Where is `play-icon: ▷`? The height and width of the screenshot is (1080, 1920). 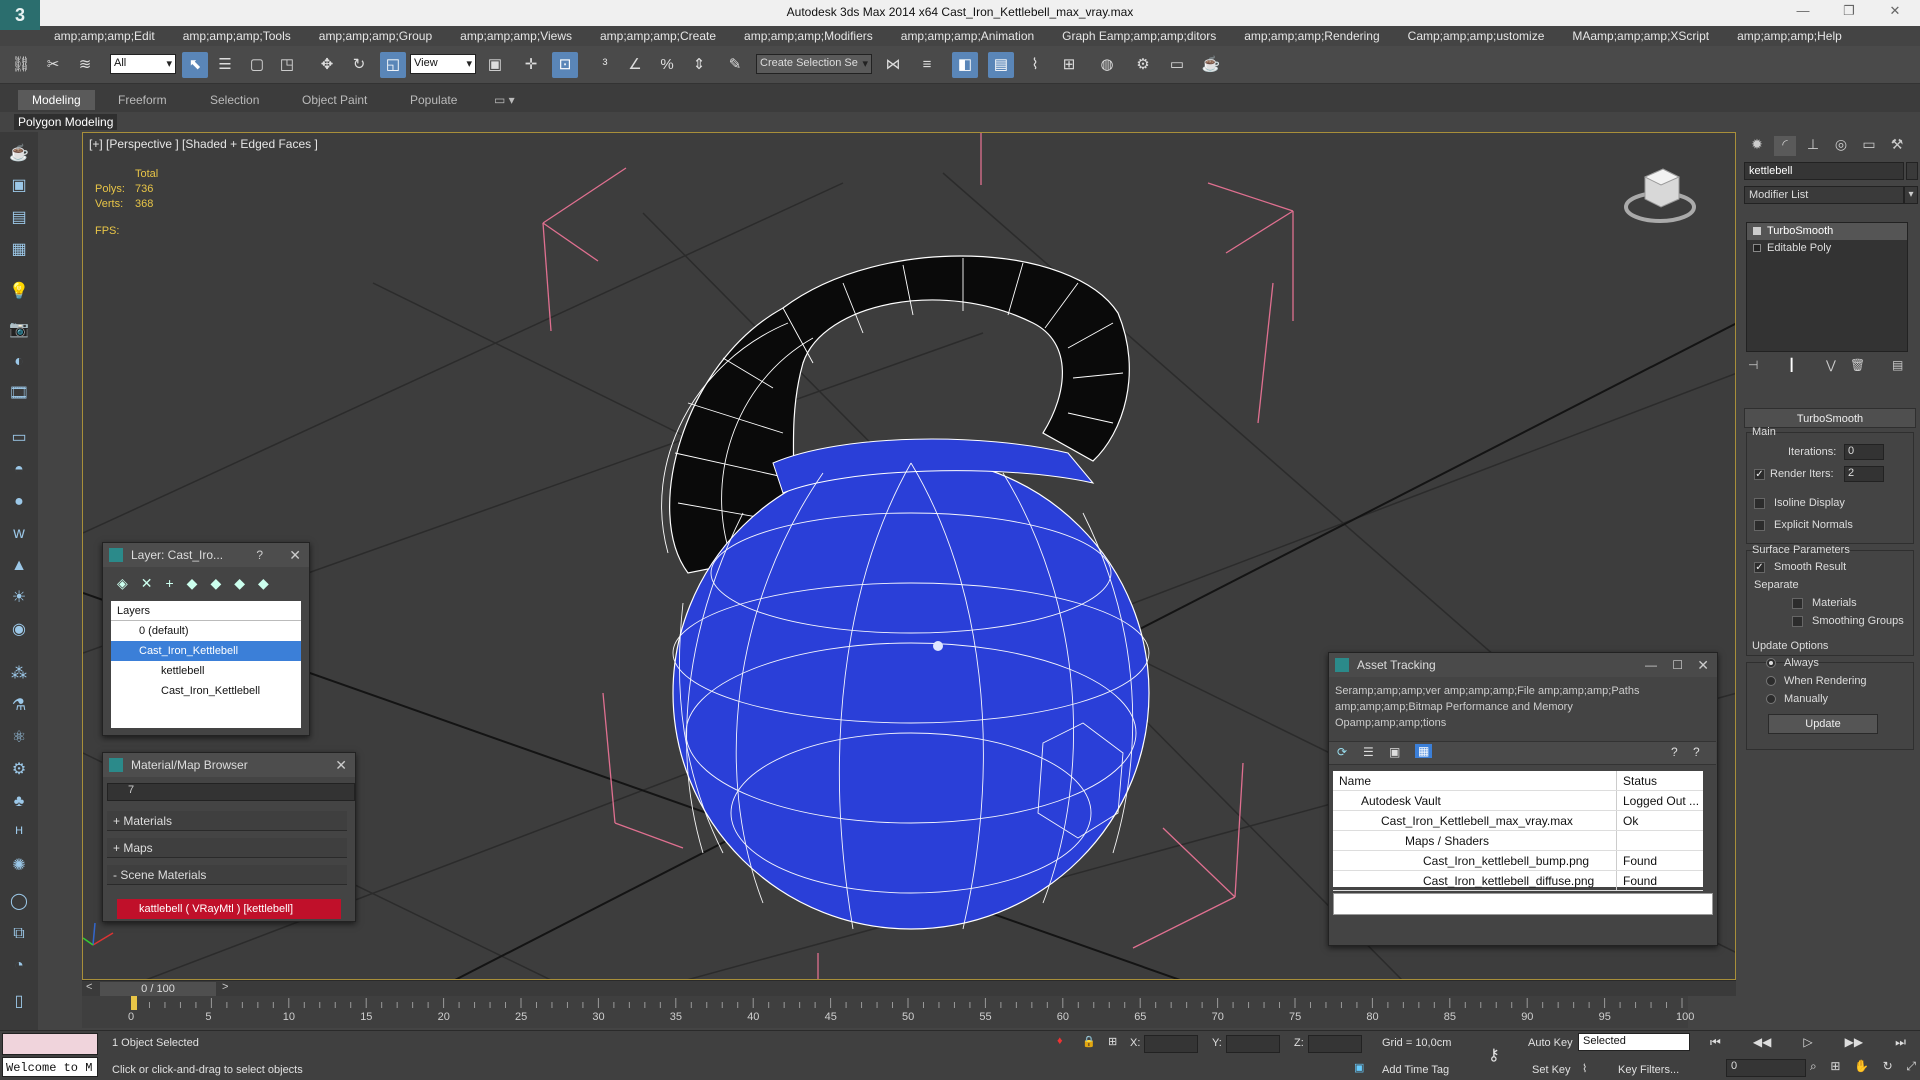
play-icon: ▷ is located at coordinates (1807, 1042).